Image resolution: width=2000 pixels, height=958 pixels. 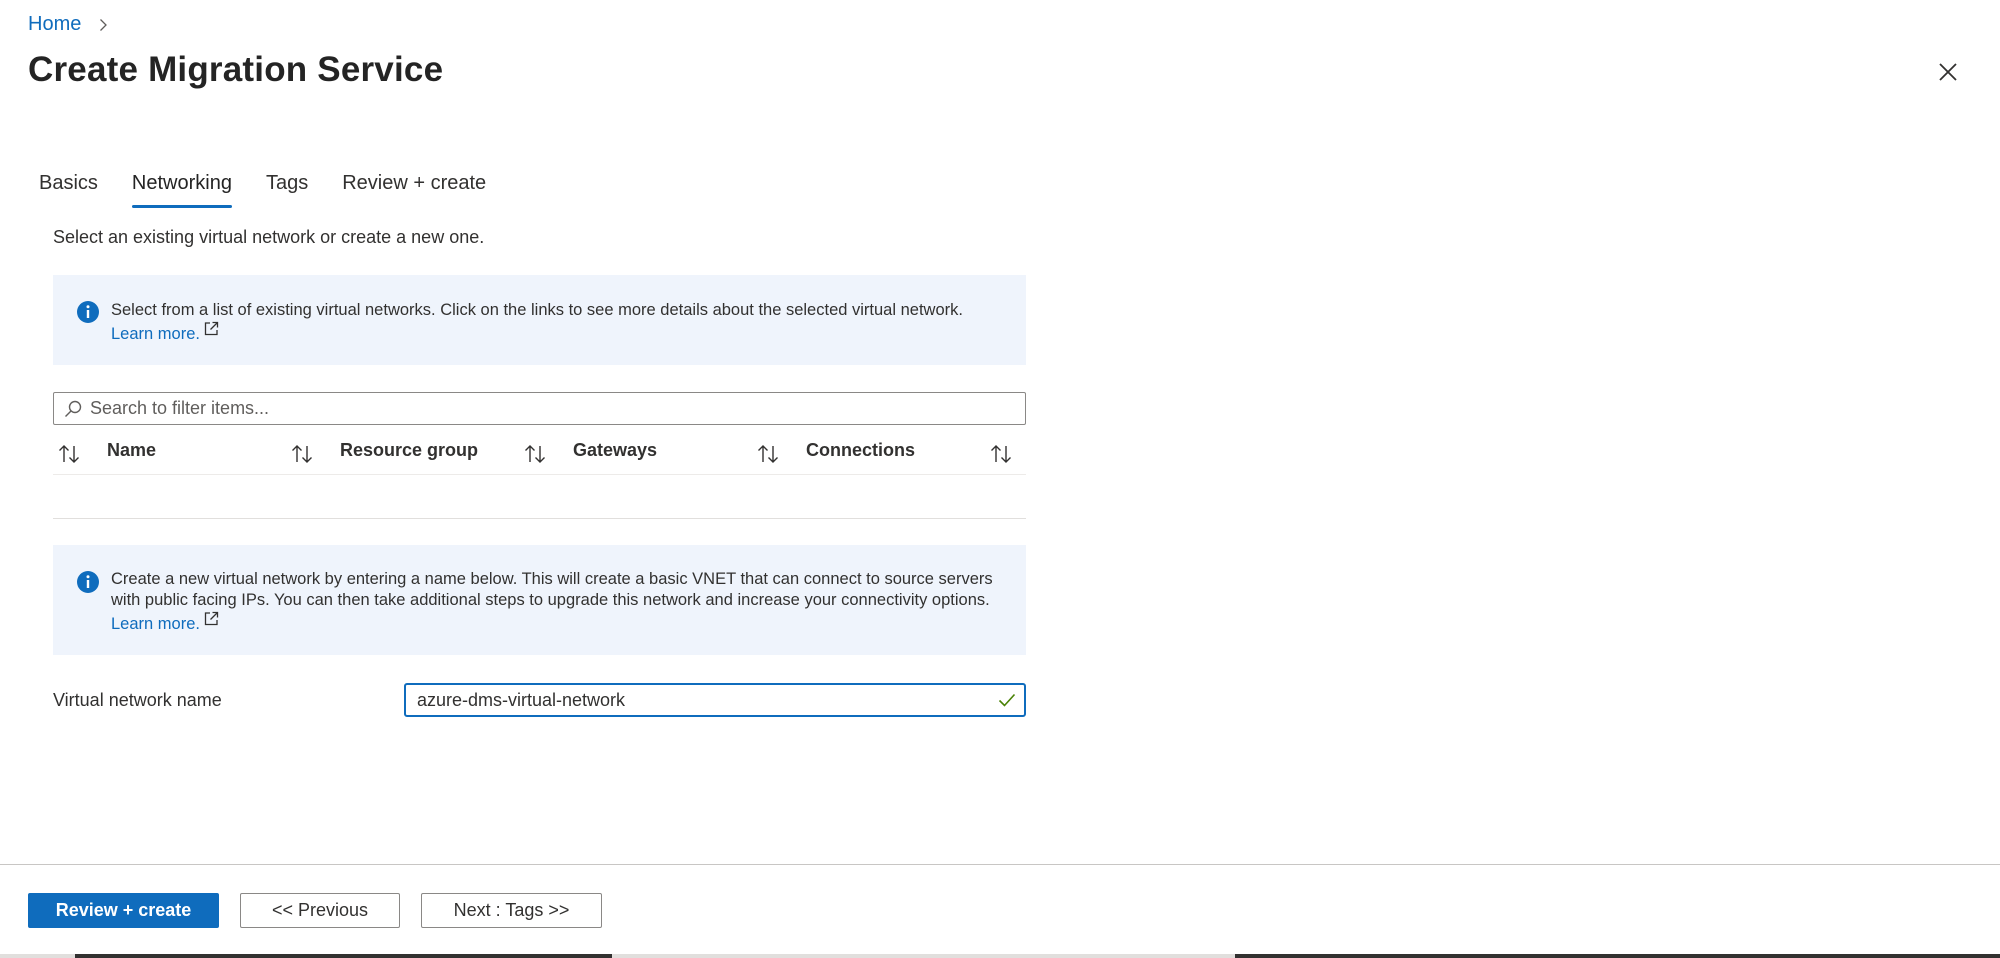 I want to click on column-header-resource-group: Resource group, so click(x=409, y=450).